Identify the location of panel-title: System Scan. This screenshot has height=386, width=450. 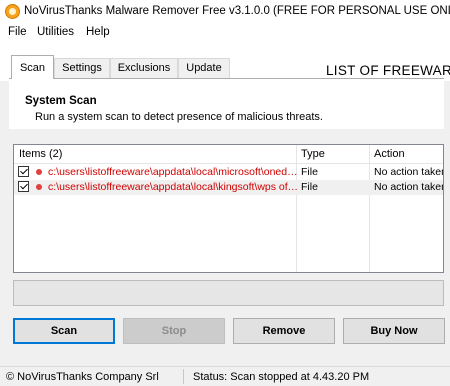
(61, 101).